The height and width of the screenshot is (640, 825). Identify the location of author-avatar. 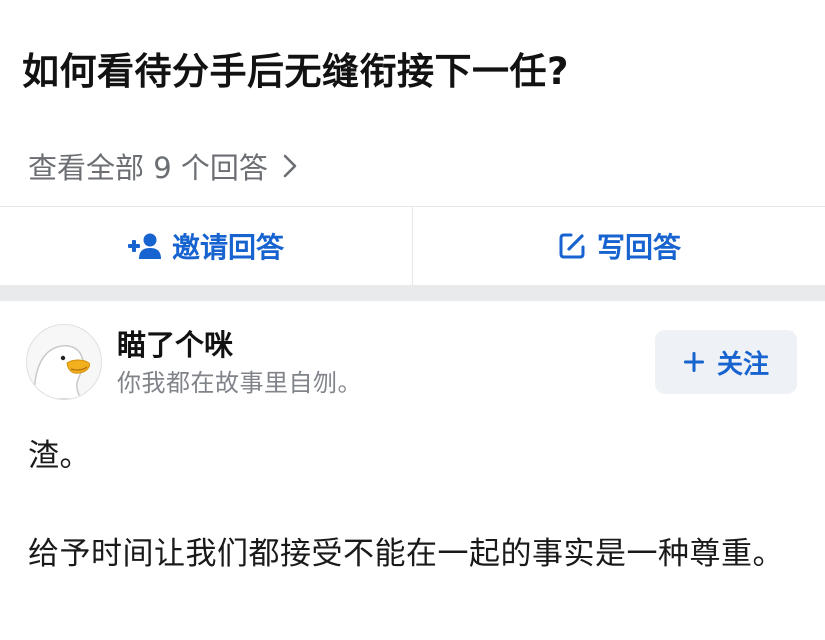
(64, 362).